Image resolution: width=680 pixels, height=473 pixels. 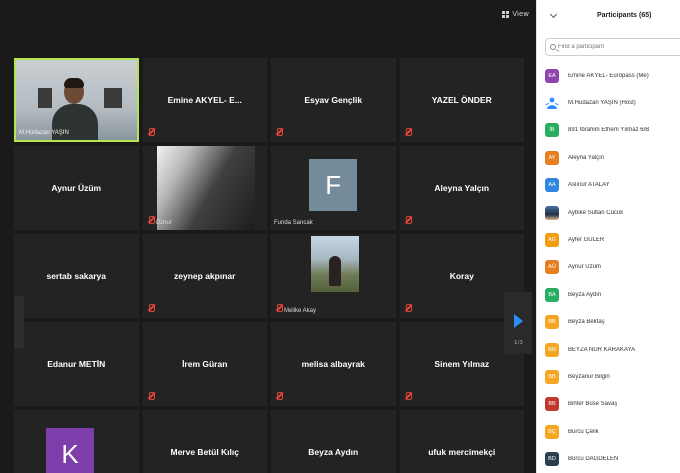 I want to click on participant-name: M.Hüdazan YAŞIN (Host), so click(x=602, y=103).